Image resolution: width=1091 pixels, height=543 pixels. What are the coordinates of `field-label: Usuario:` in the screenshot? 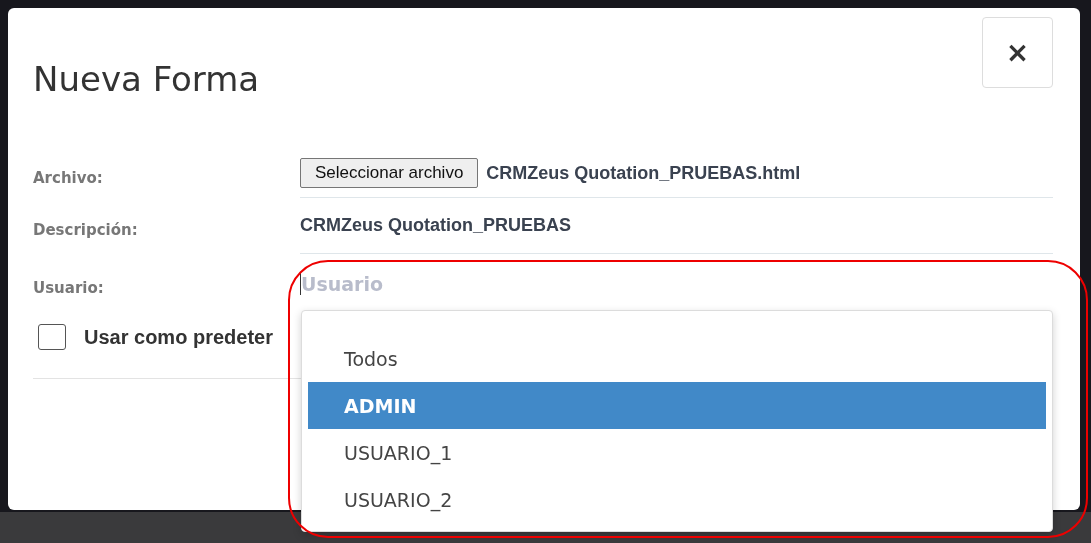 It's located at (69, 288).